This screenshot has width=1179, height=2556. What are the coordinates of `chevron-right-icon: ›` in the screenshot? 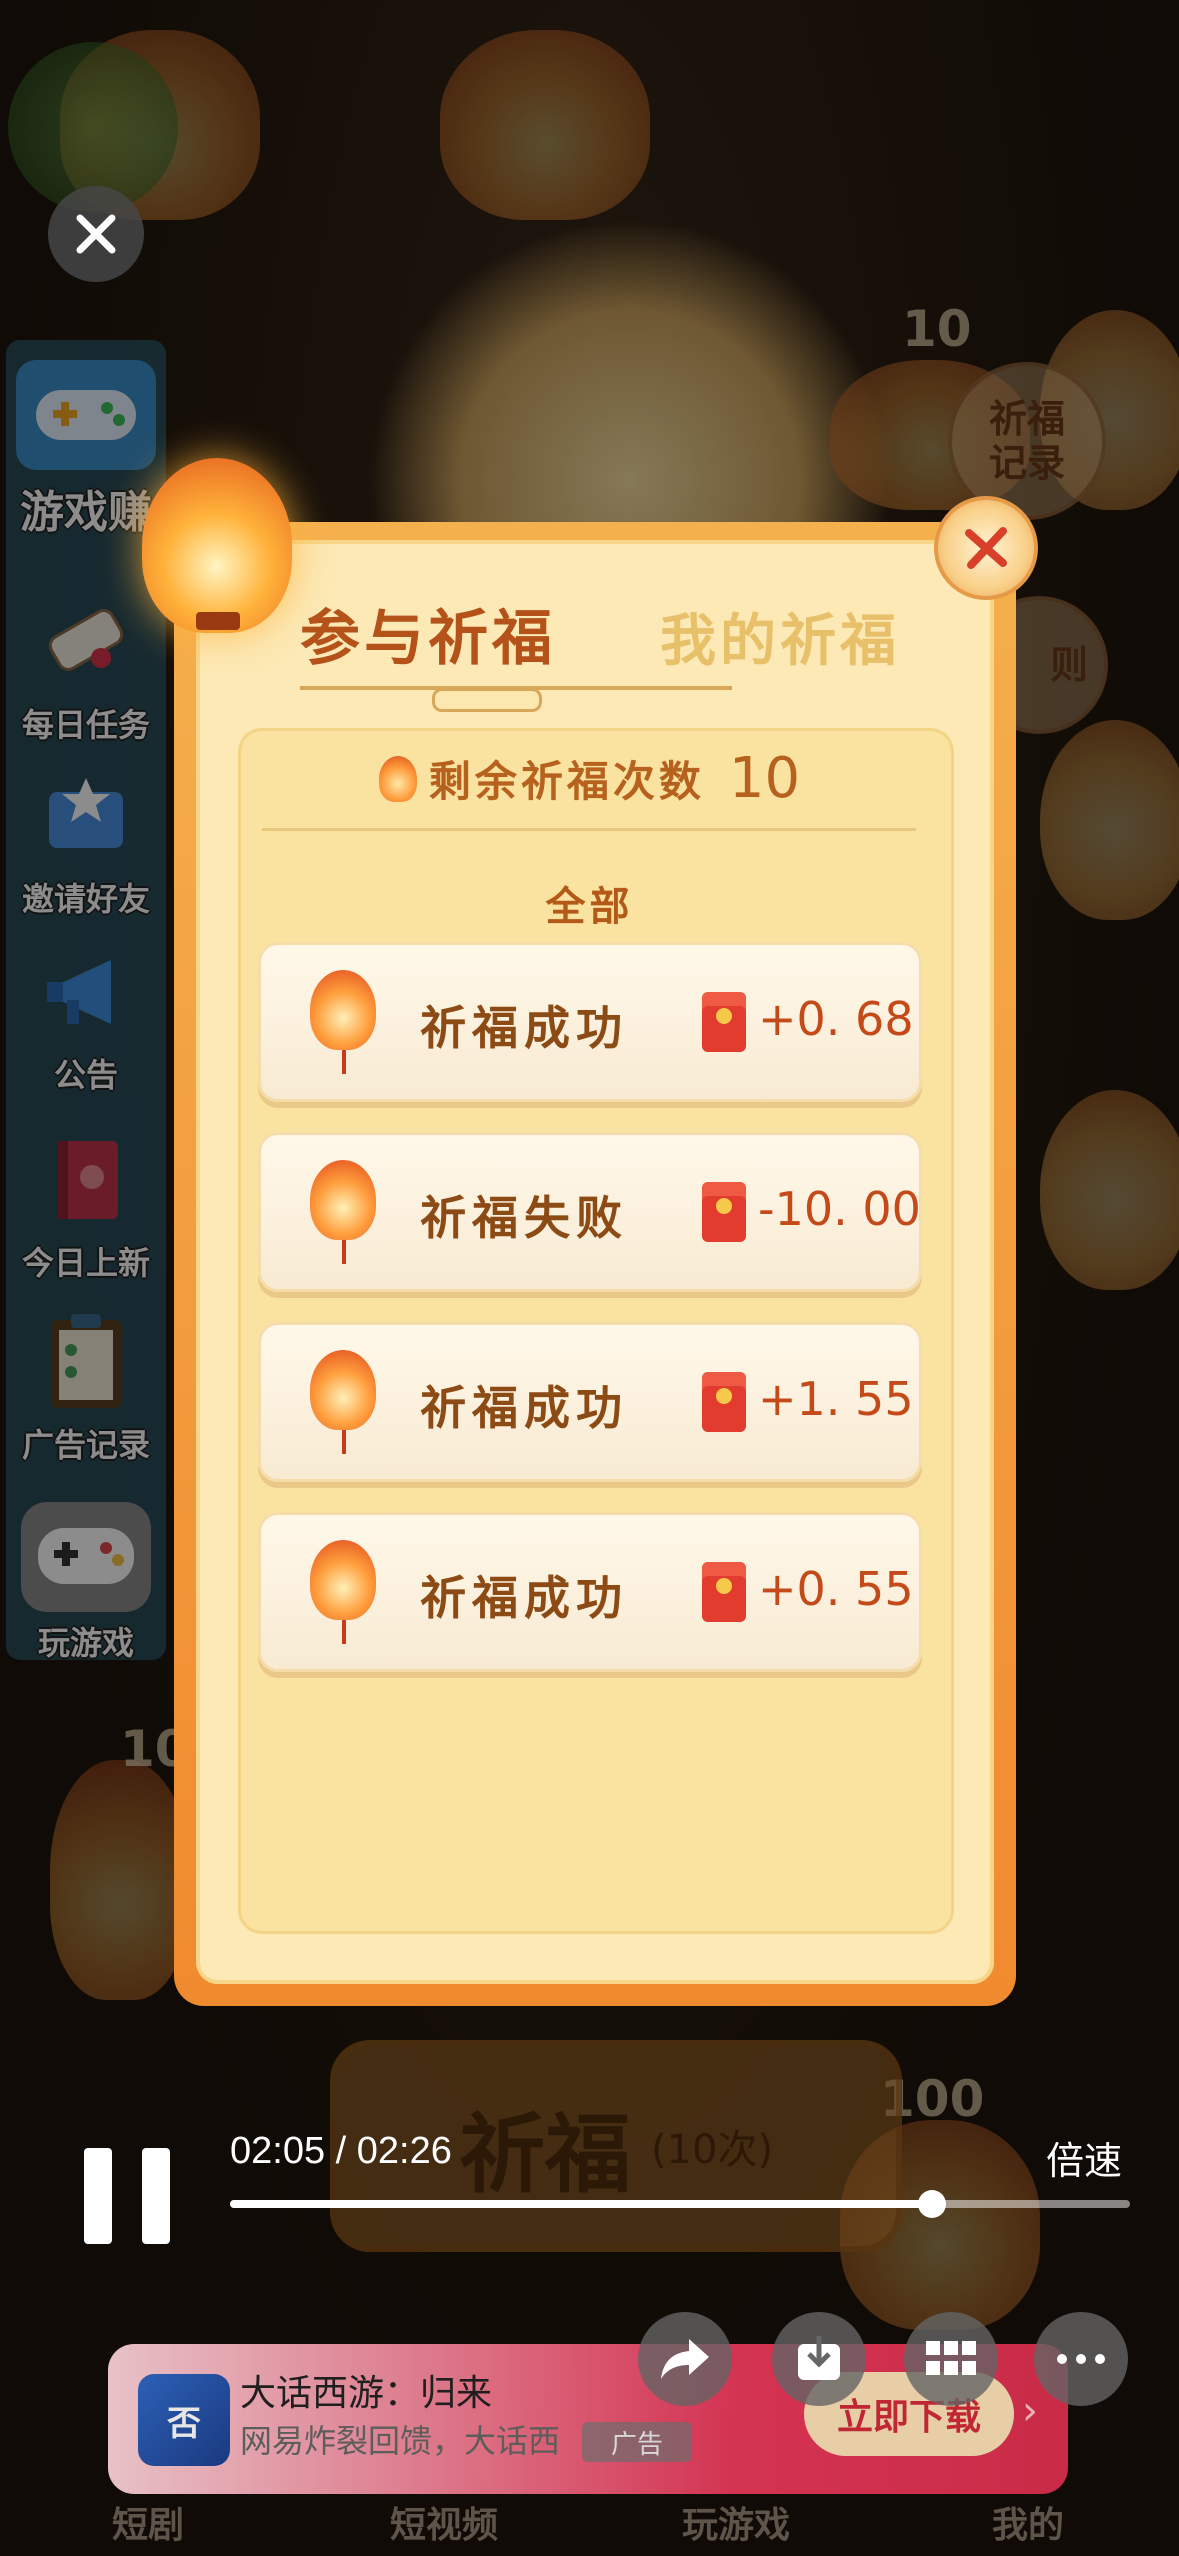 It's located at (1030, 2411).